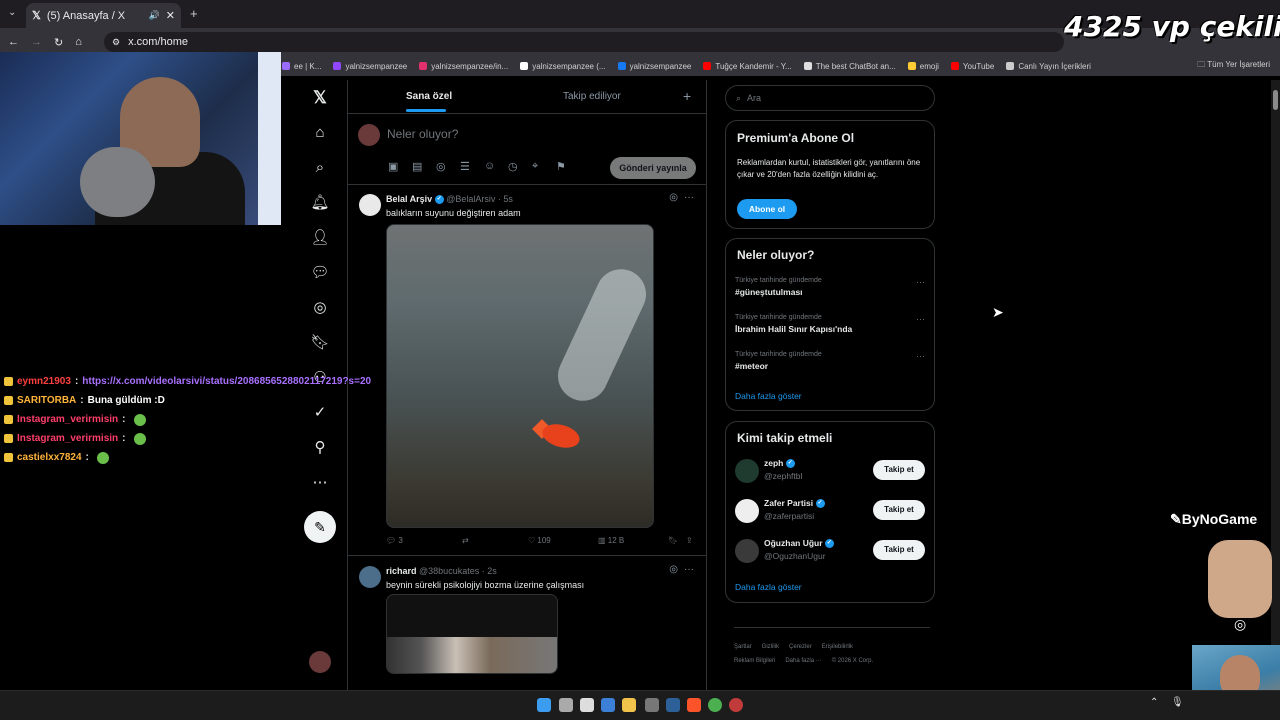  Describe the element at coordinates (592, 96) in the screenshot. I see `tab-following: Takip ediliyor` at that location.